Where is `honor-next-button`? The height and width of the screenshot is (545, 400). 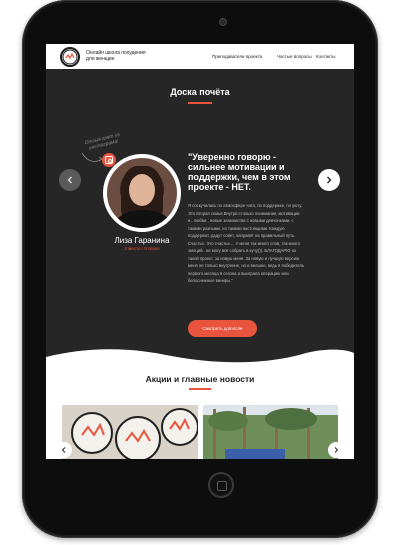 honor-next-button is located at coordinates (329, 180).